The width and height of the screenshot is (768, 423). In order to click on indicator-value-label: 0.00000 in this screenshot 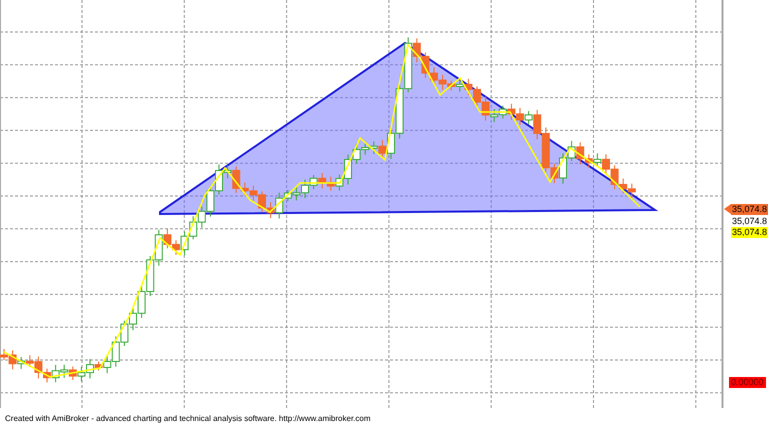, I will do `click(747, 382)`.